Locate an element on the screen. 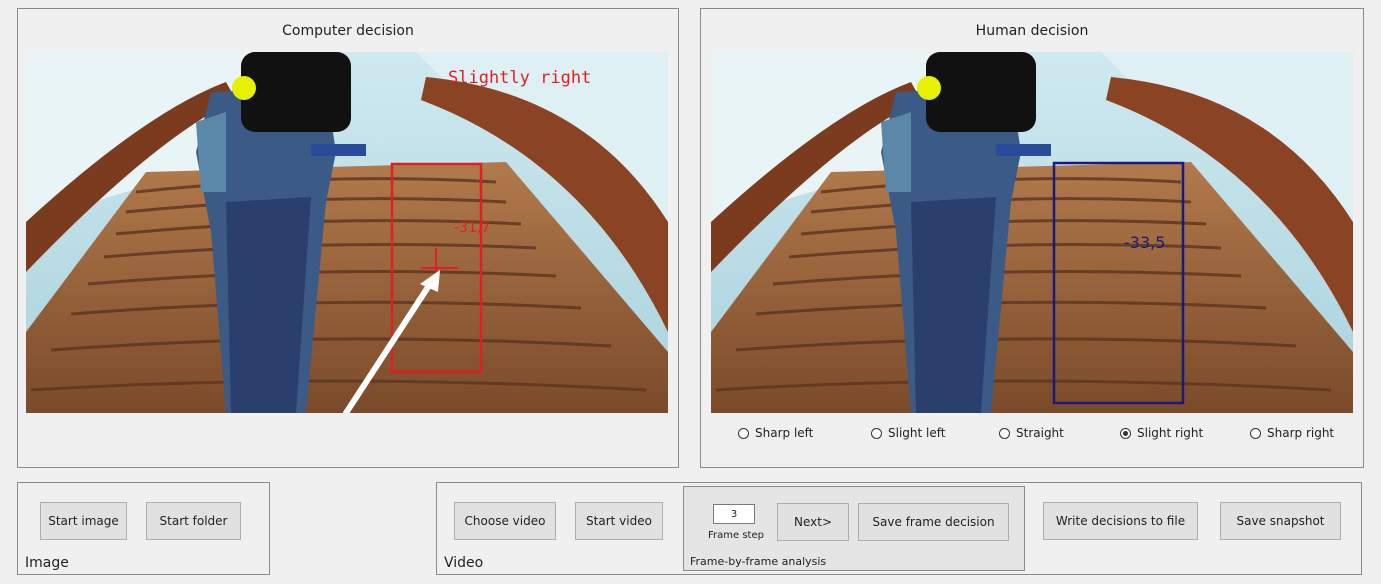 This screenshot has width=1381, height=584. computer-box-value: -31,7 is located at coordinates (472, 228).